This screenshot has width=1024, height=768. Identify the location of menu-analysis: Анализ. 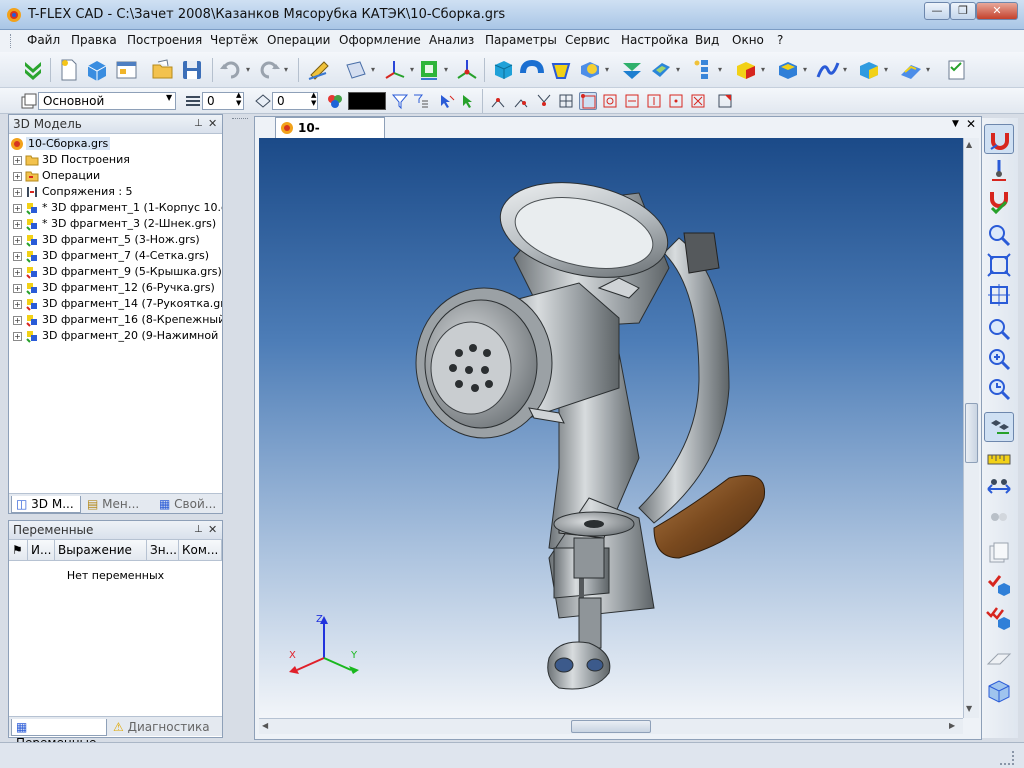
(451, 40).